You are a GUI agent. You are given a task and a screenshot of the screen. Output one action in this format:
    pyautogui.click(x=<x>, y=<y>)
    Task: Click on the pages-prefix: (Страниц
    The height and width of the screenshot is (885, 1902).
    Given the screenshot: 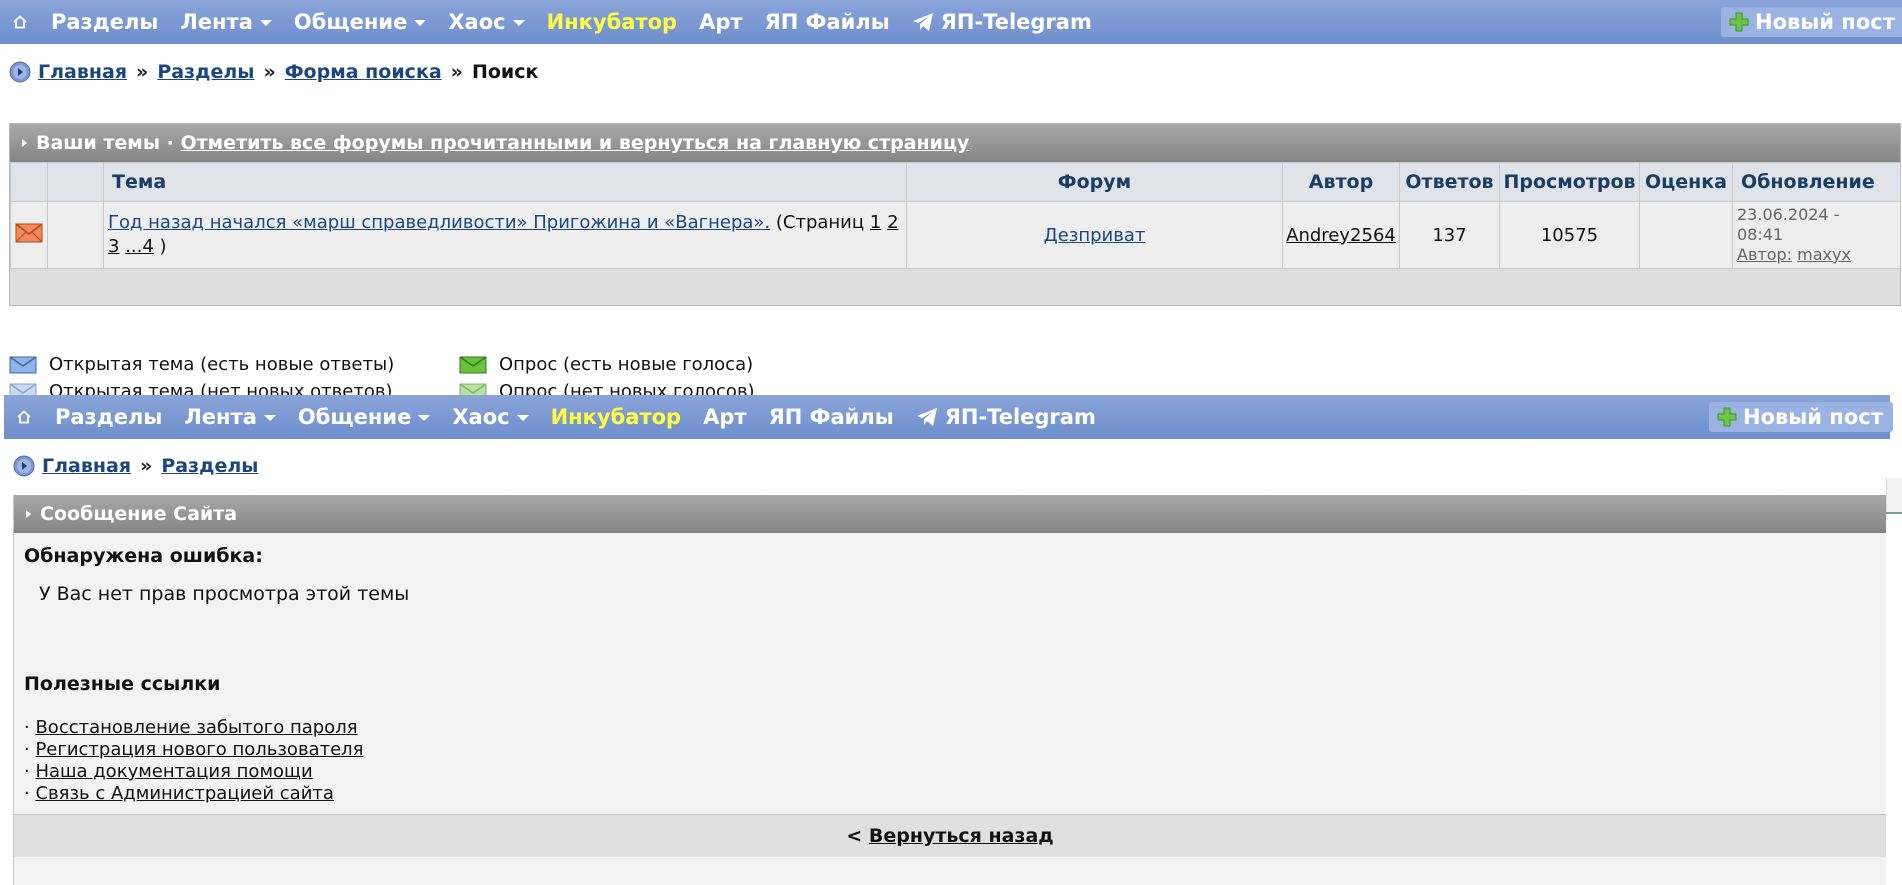 What is the action you would take?
    pyautogui.click(x=820, y=222)
    